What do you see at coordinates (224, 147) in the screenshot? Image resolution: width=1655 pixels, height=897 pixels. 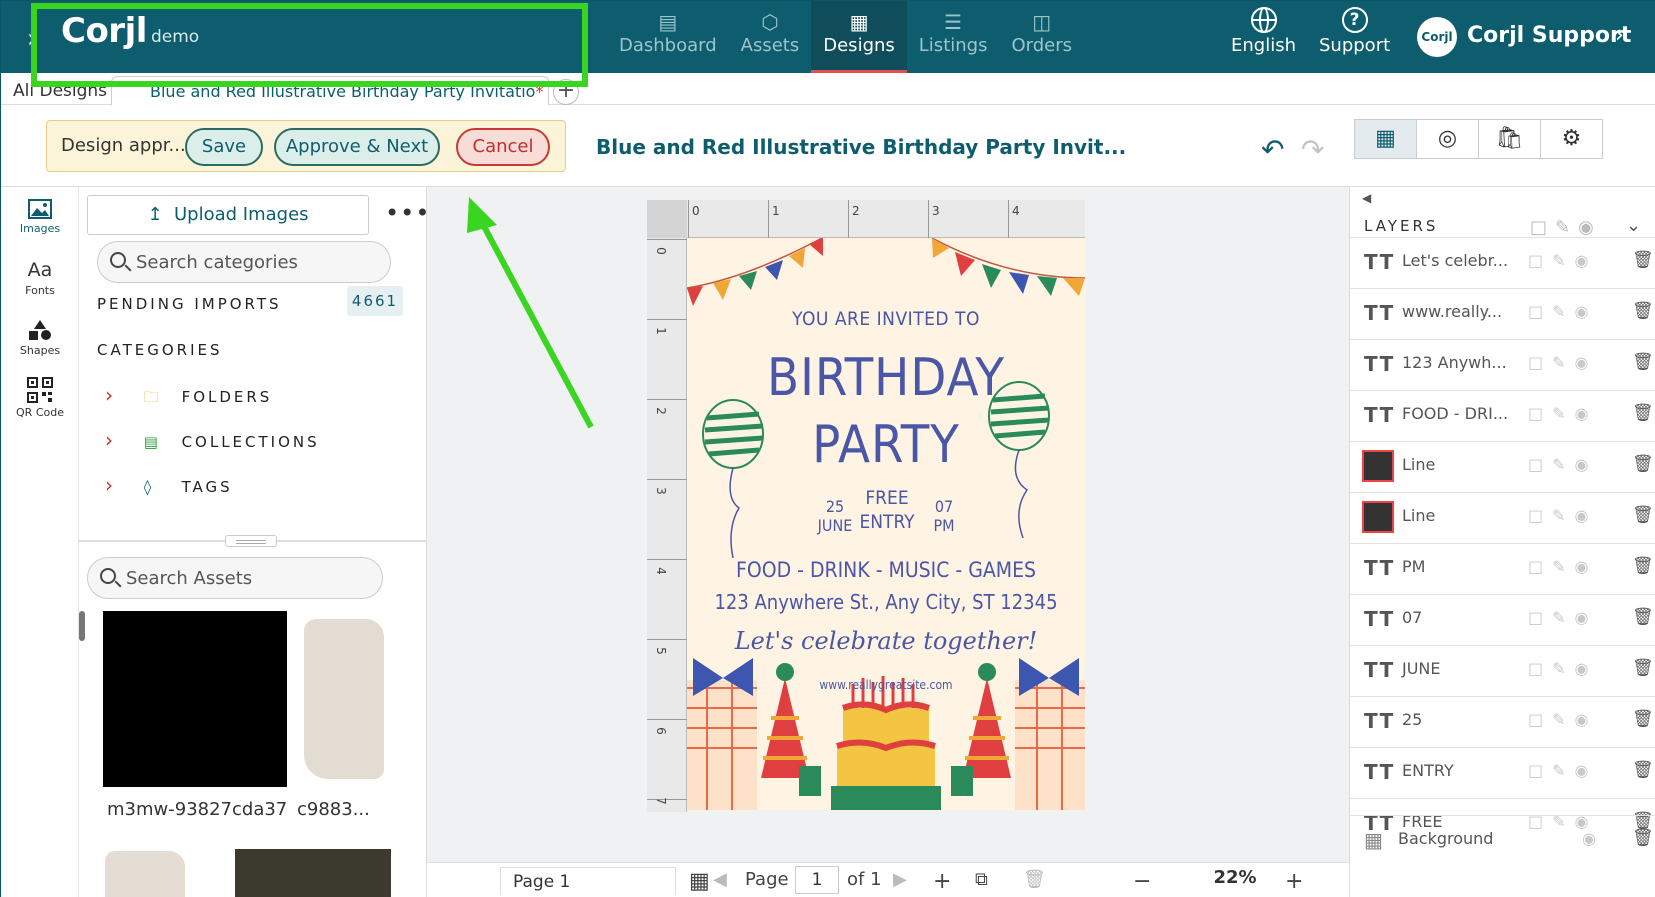 I see `save-button: Save` at bounding box center [224, 147].